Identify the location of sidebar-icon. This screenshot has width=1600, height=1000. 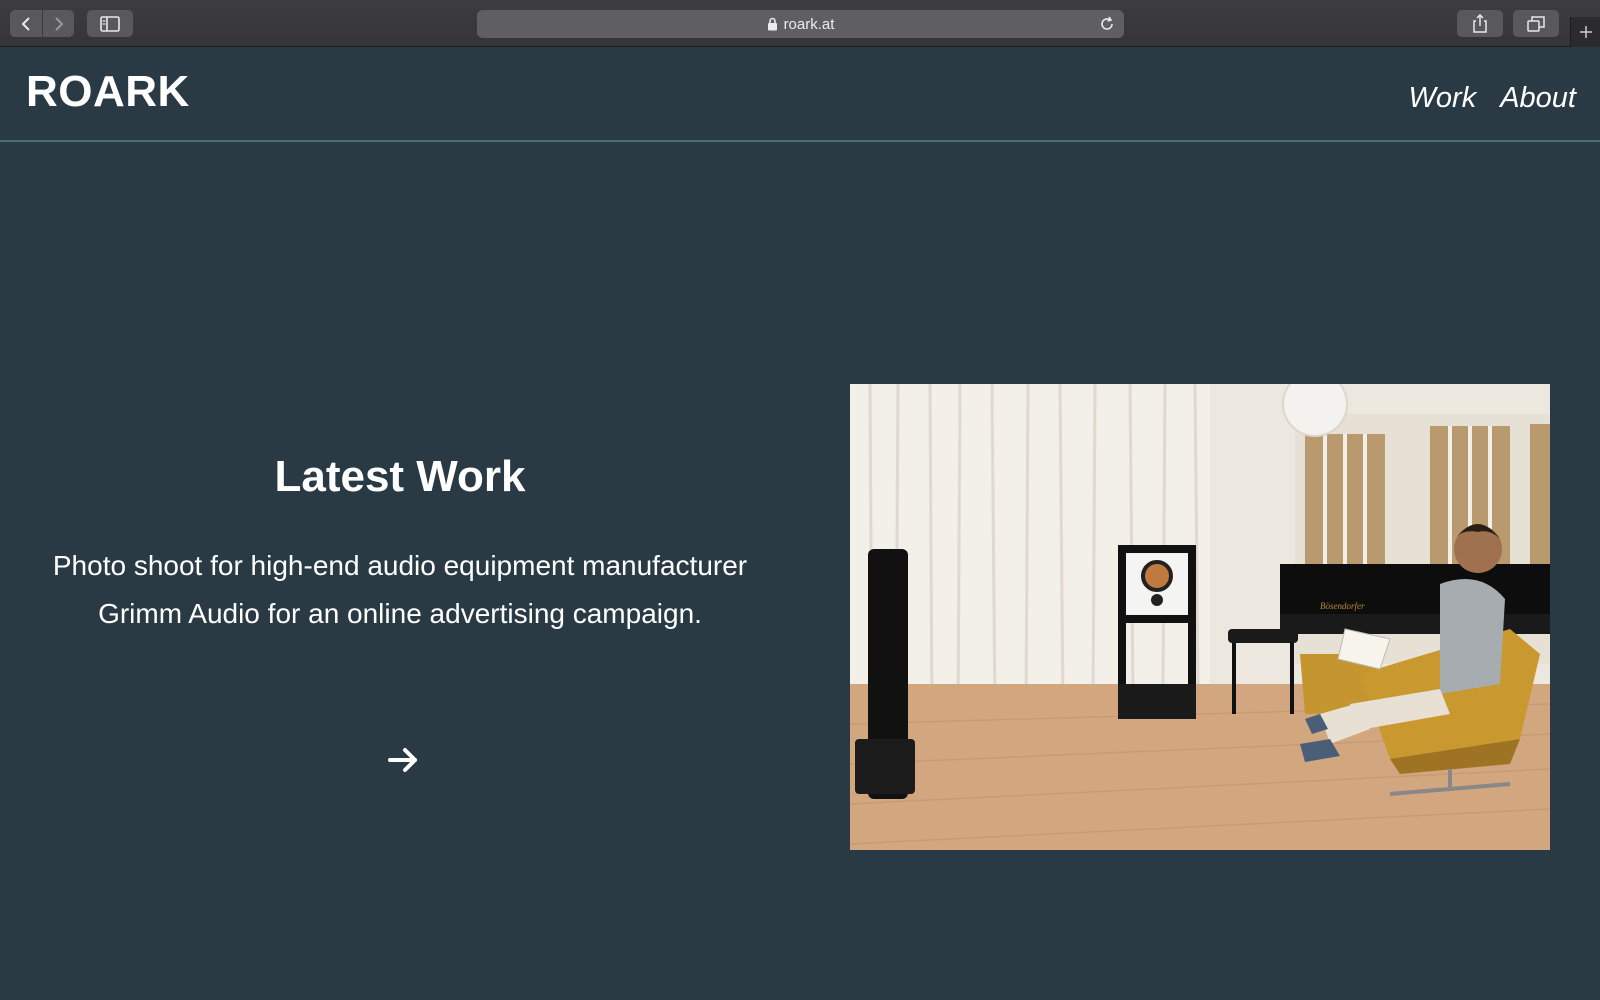
(110, 23).